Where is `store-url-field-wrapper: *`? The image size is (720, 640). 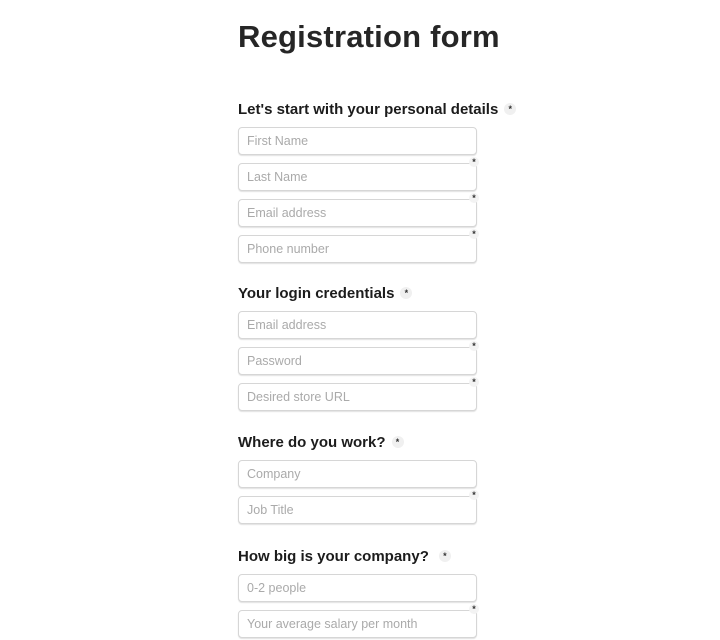
store-url-field-wrapper: * is located at coordinates (358, 394).